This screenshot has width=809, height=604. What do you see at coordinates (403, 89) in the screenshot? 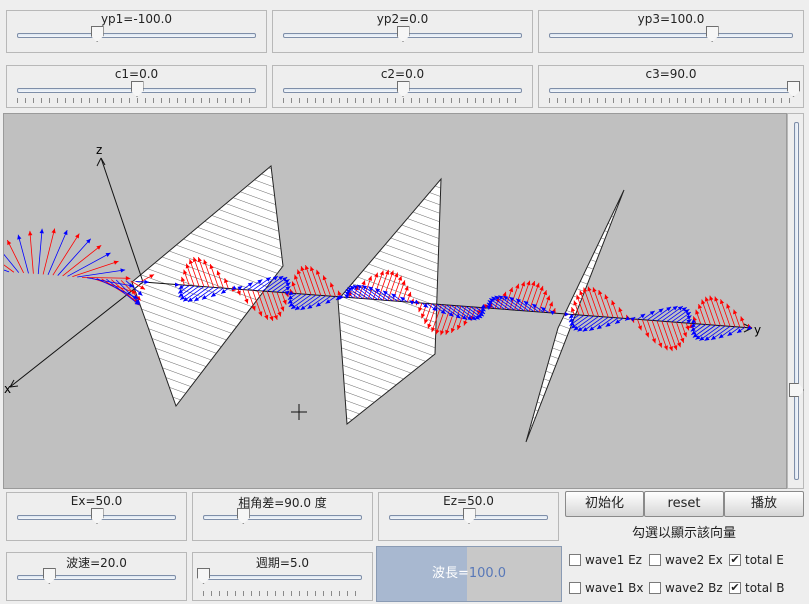
I see `slider-c2-thumb` at bounding box center [403, 89].